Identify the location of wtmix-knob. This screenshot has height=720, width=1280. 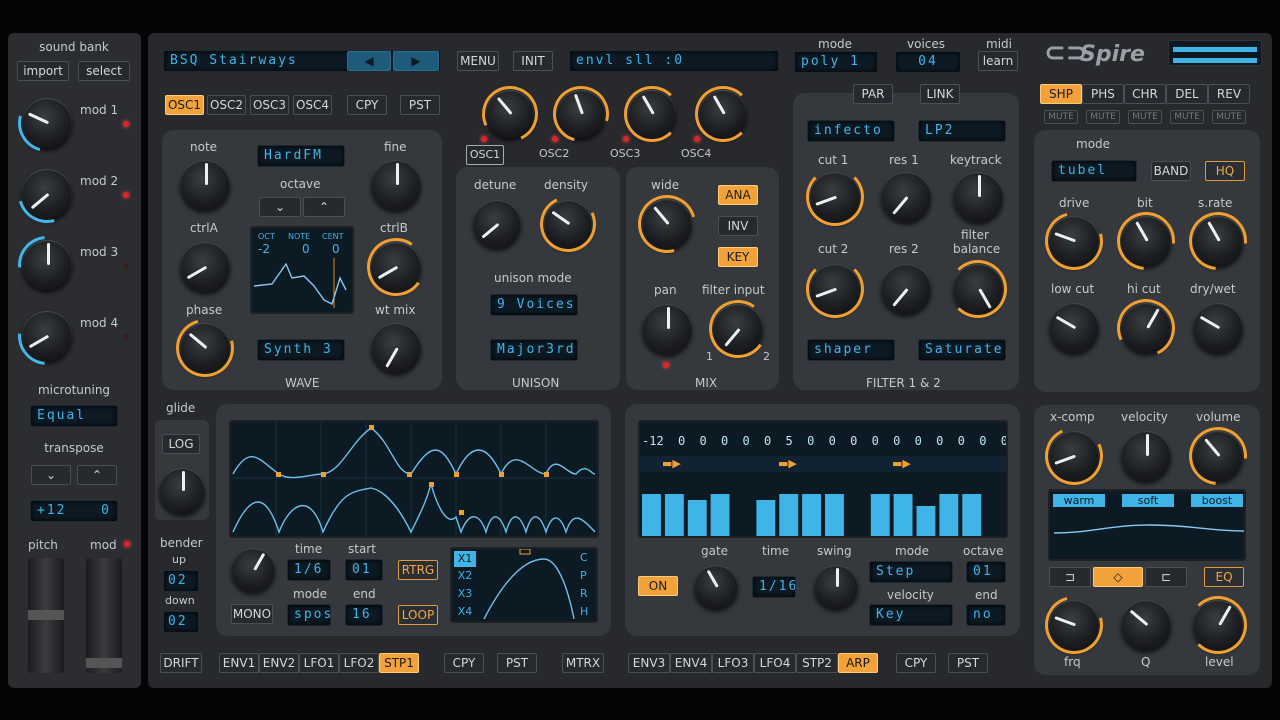
(396, 348).